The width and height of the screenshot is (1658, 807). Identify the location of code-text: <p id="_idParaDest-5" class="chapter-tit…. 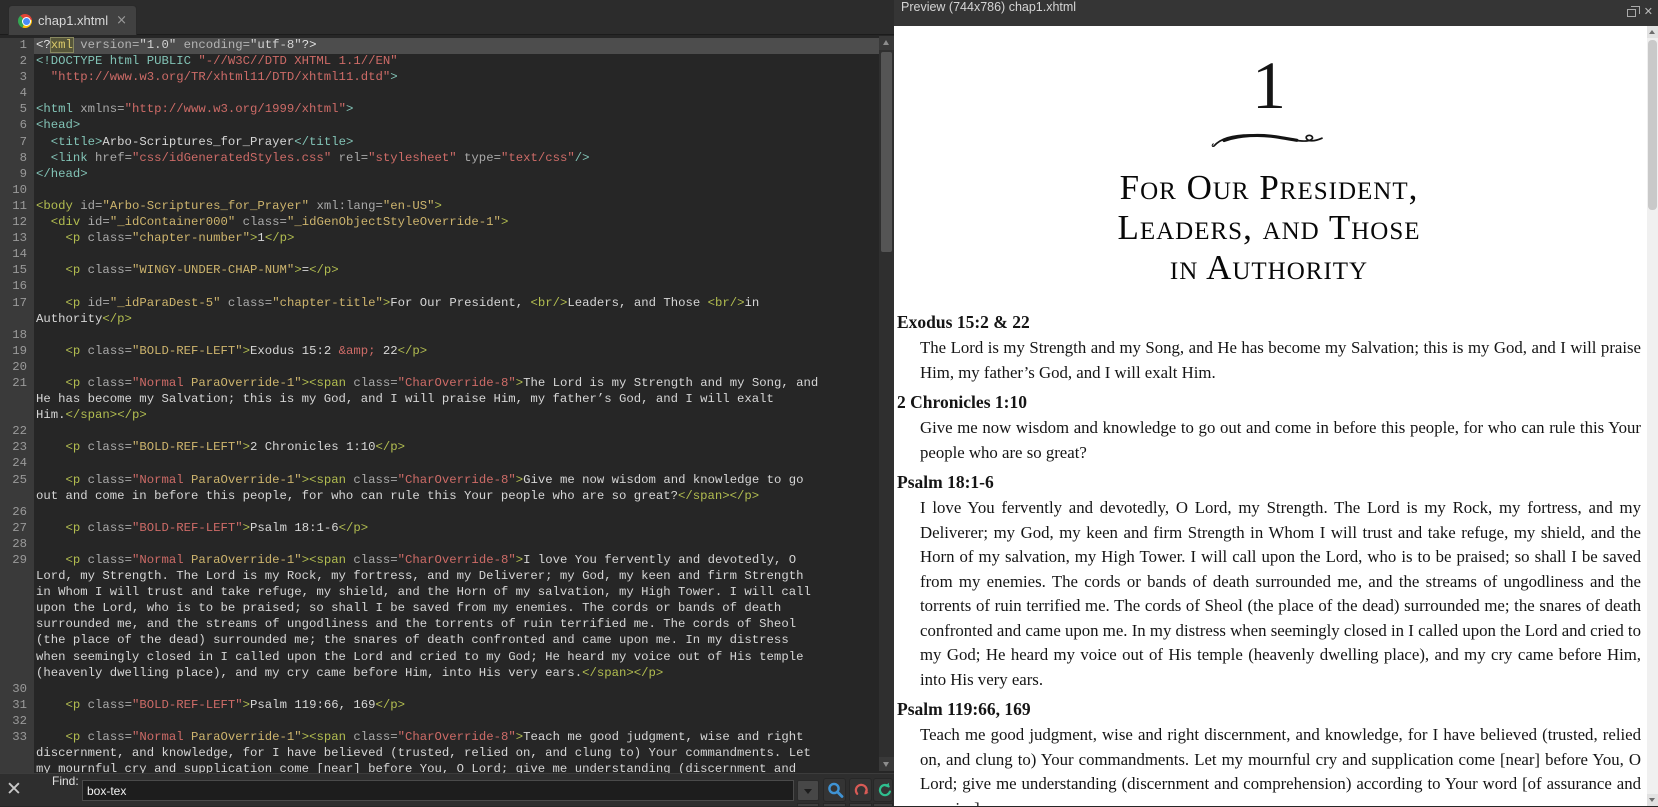
(412, 302).